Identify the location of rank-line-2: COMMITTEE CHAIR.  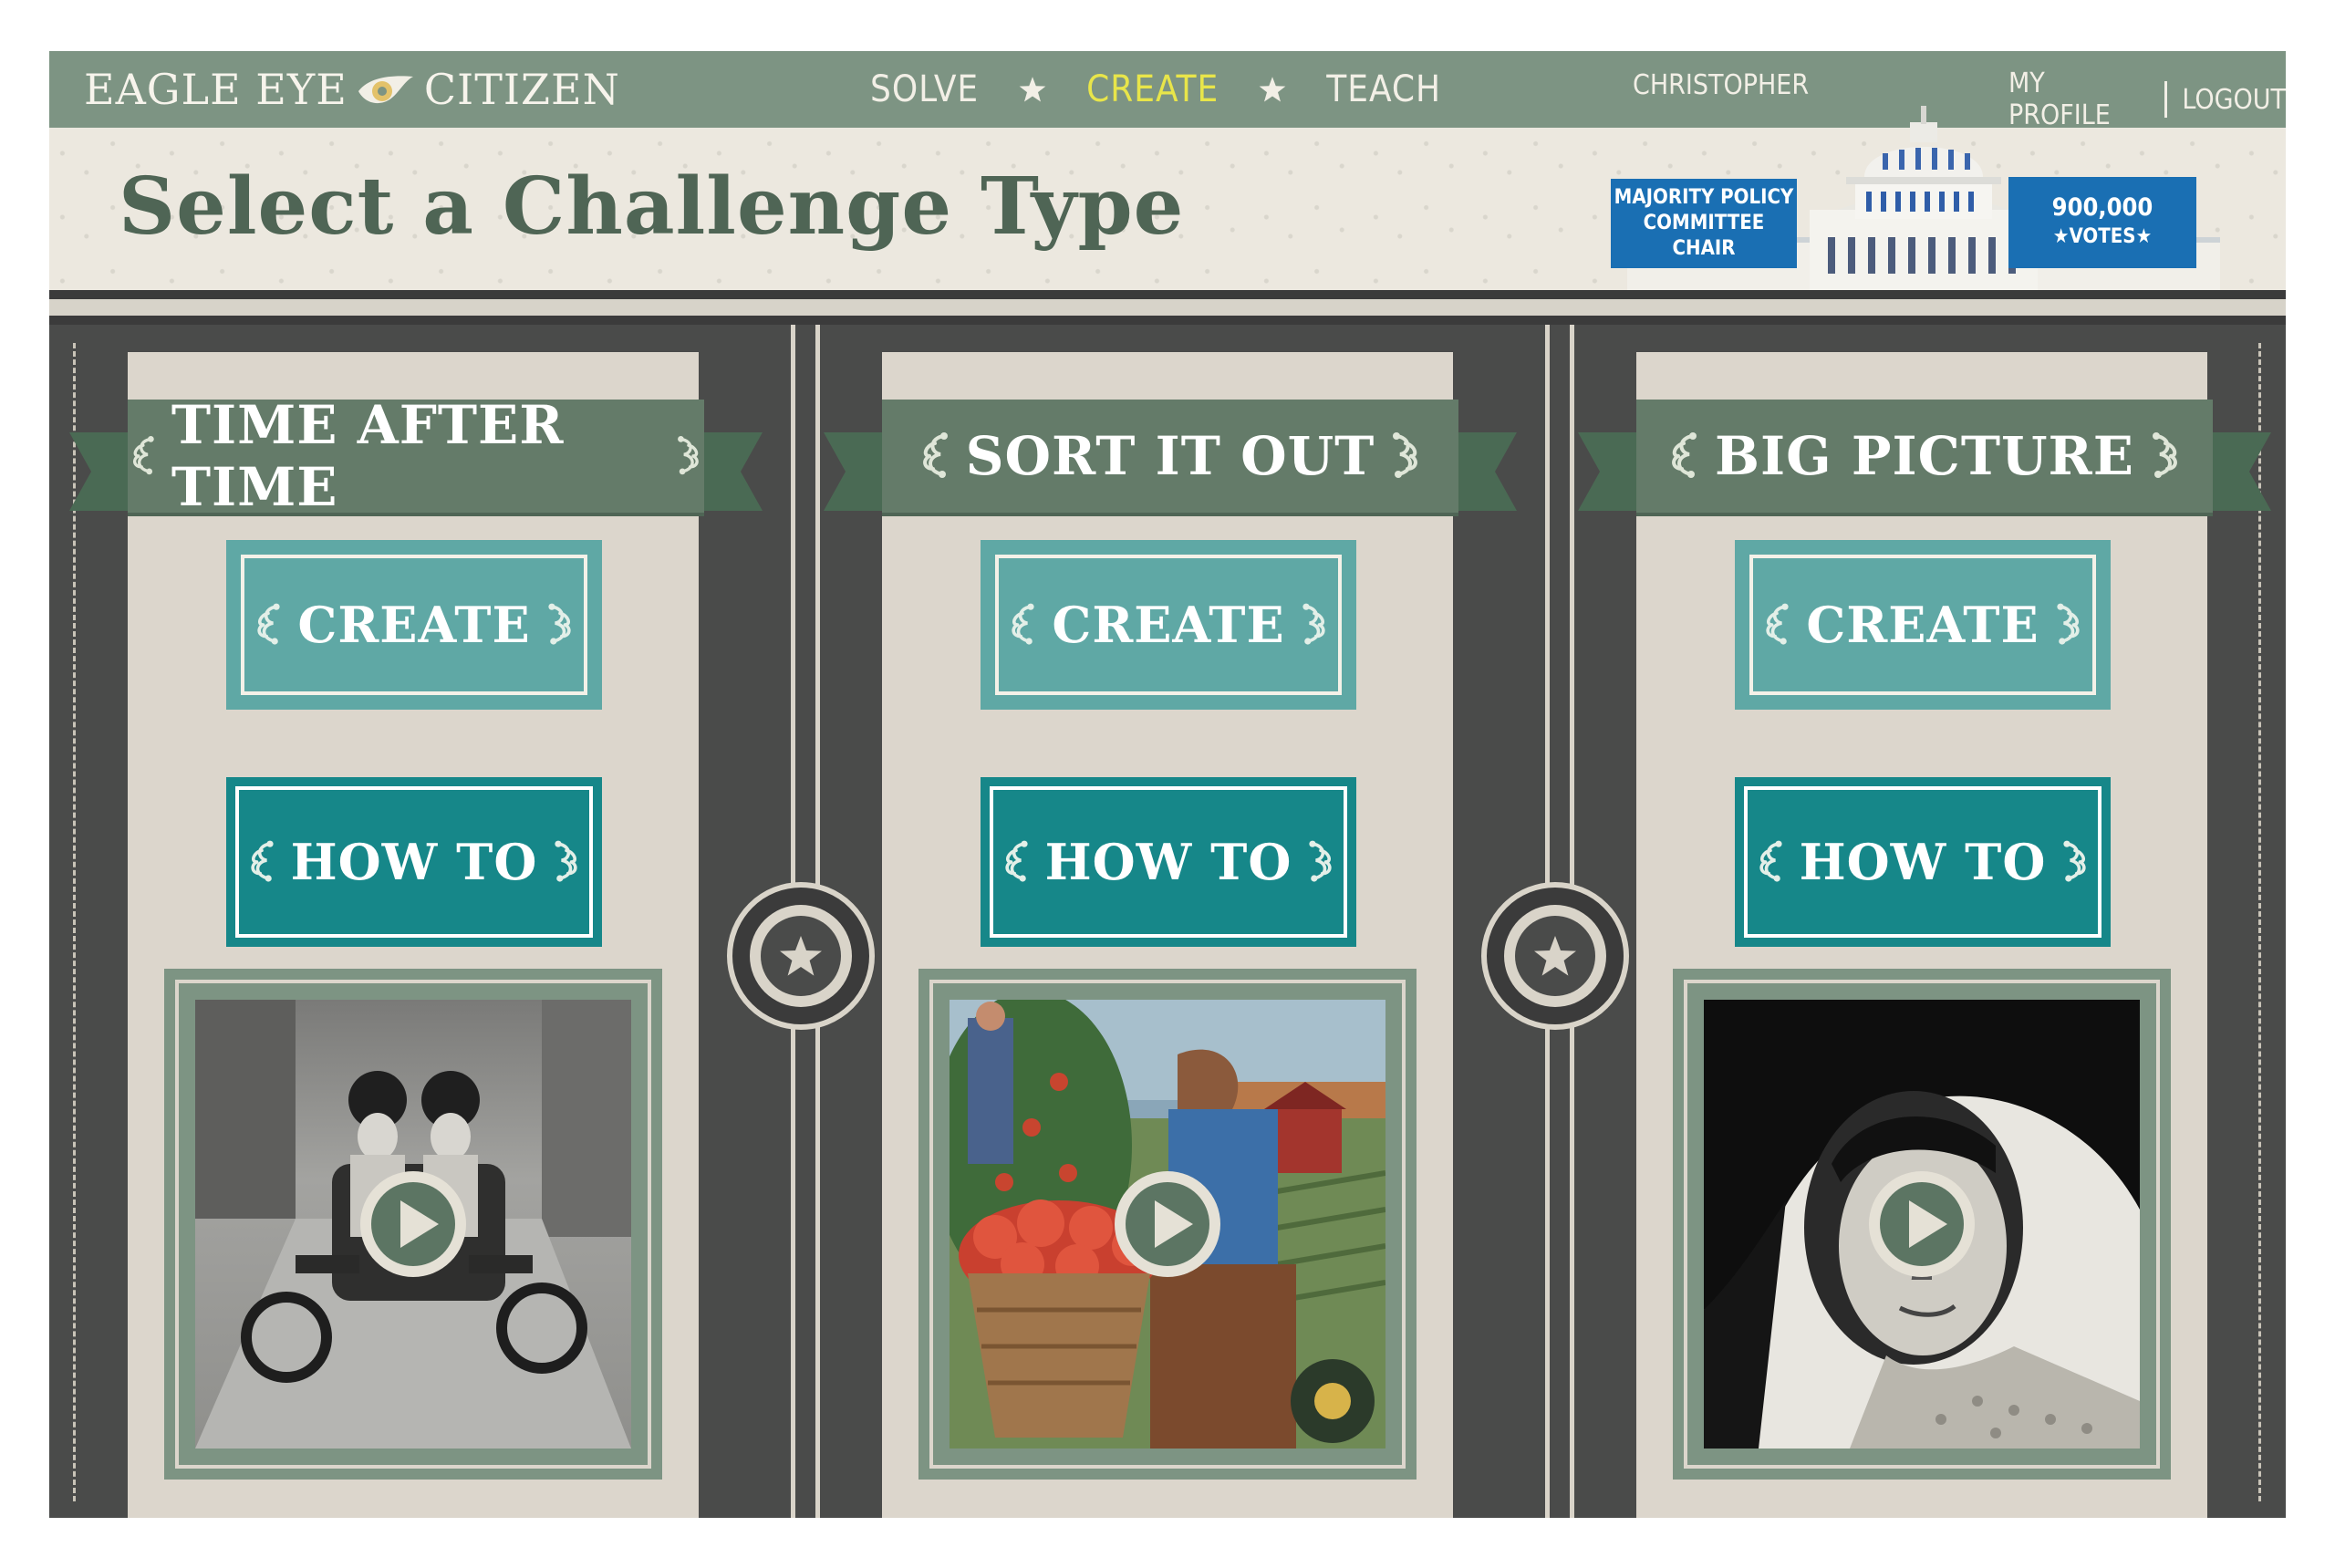
(1704, 236).